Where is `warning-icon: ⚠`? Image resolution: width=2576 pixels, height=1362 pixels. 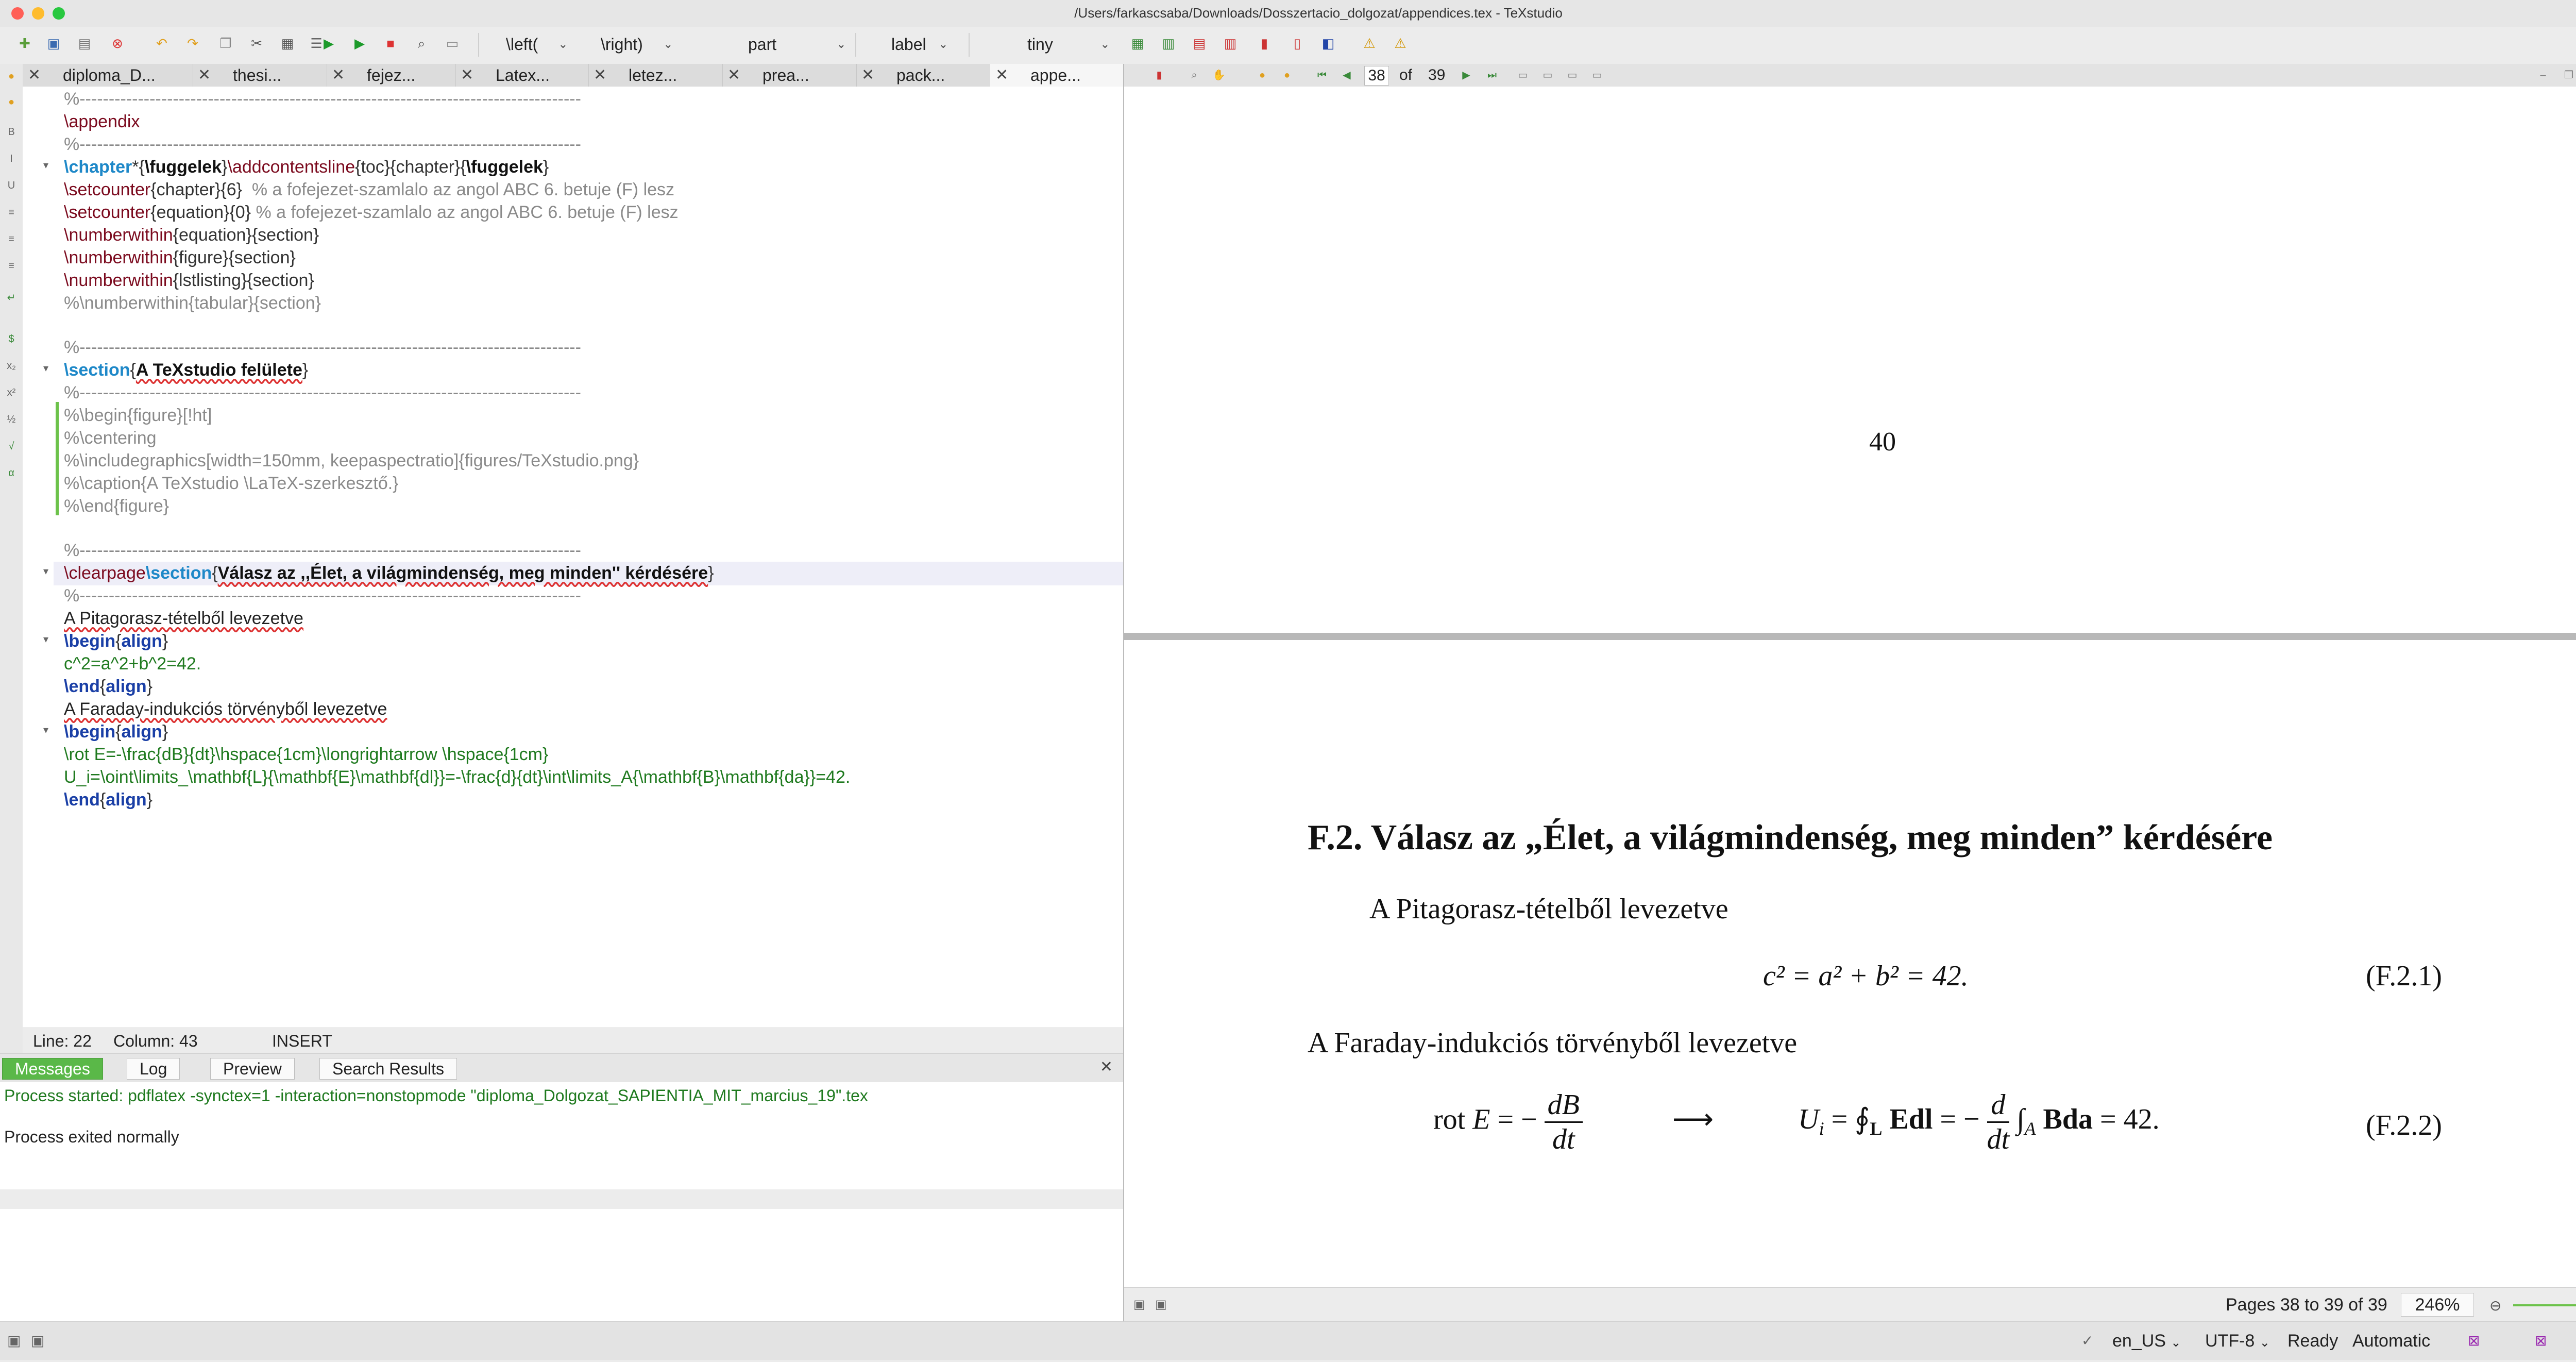 warning-icon: ⚠ is located at coordinates (1369, 44).